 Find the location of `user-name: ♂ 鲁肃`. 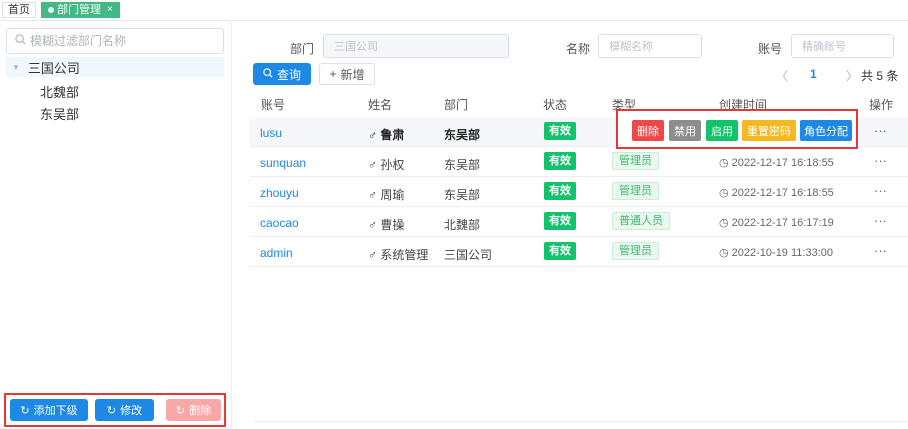

user-name: ♂ 鲁肃 is located at coordinates (386, 135).